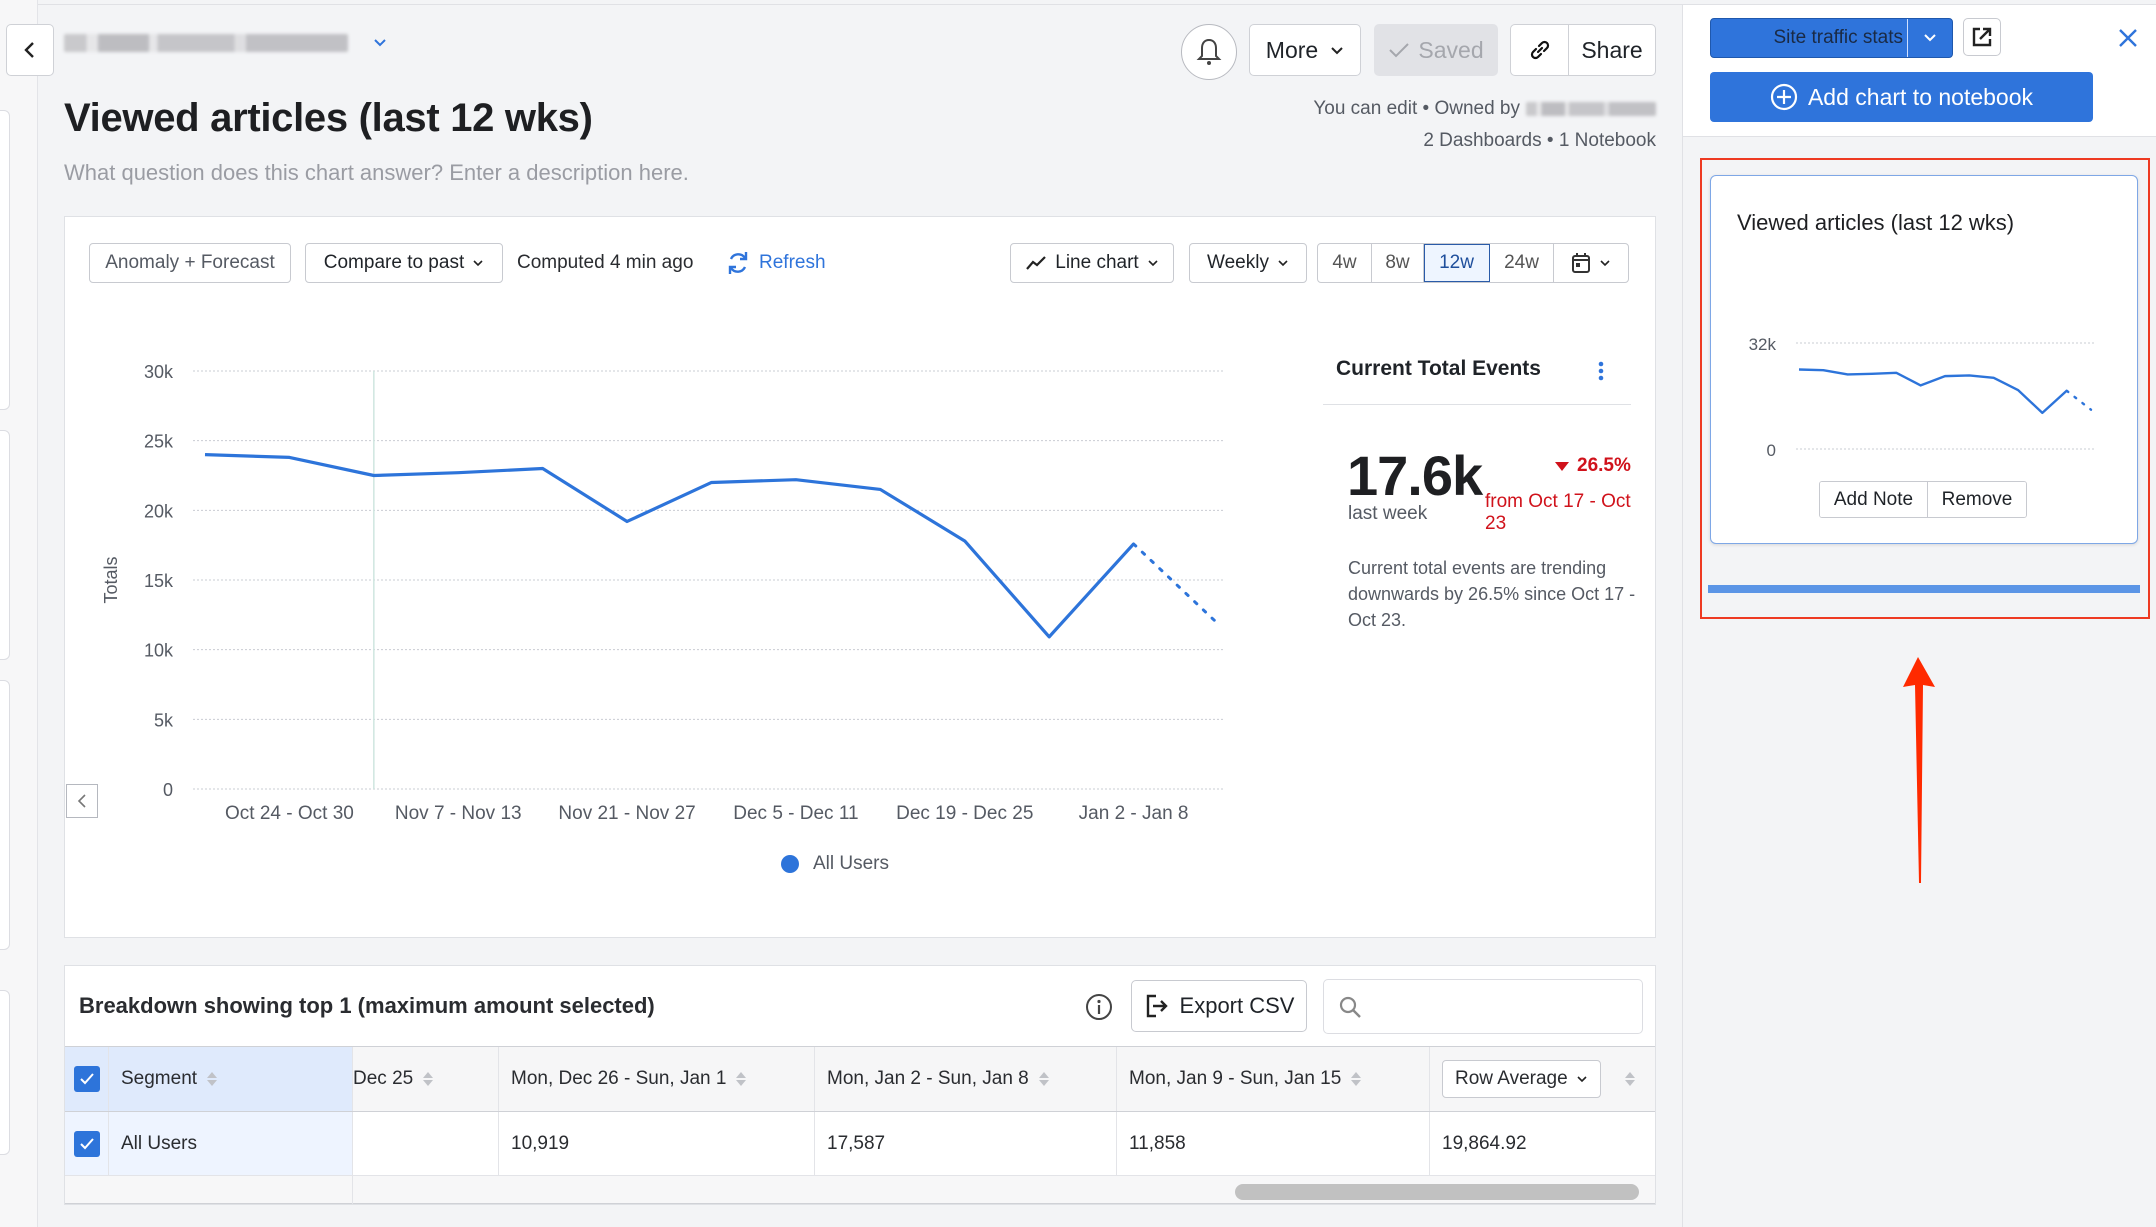 Image resolution: width=2156 pixels, height=1227 pixels. I want to click on open-notebook-button, so click(1982, 37).